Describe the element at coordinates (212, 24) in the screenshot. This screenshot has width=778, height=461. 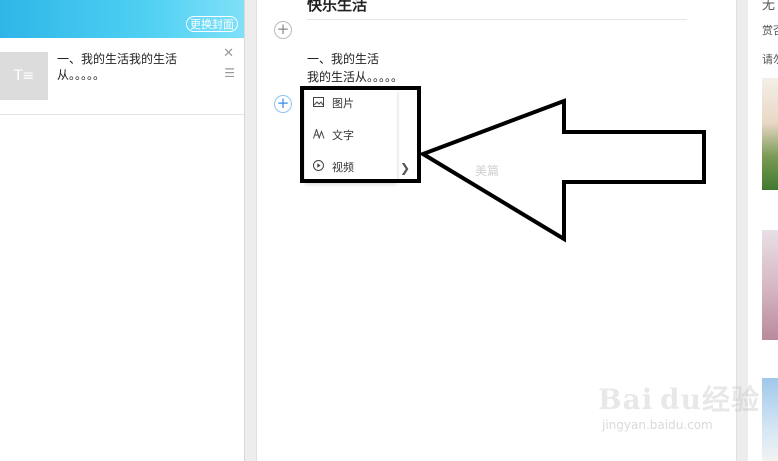
I see `change-cover-button: 更换封面` at that location.